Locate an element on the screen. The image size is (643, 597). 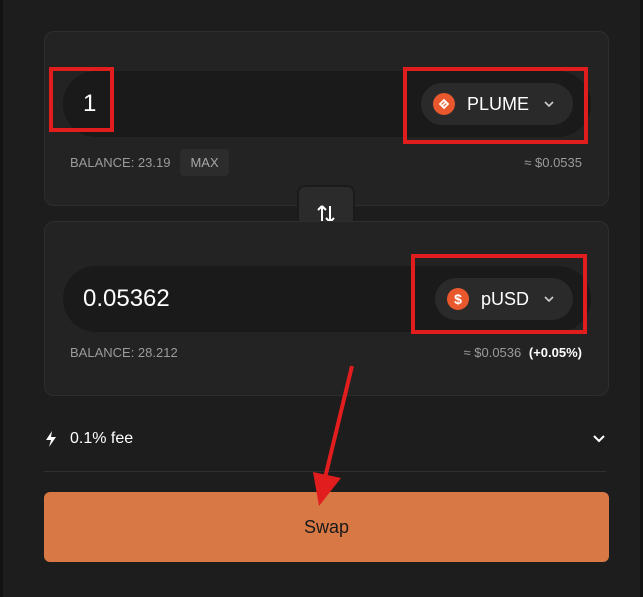
plume-logo-icon is located at coordinates (443, 104).